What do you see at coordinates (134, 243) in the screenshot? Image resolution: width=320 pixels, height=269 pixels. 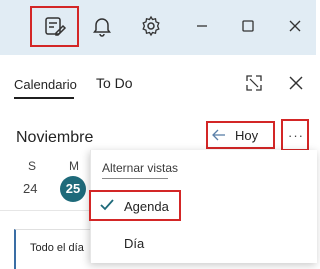 I see `menu-item-label: Día` at bounding box center [134, 243].